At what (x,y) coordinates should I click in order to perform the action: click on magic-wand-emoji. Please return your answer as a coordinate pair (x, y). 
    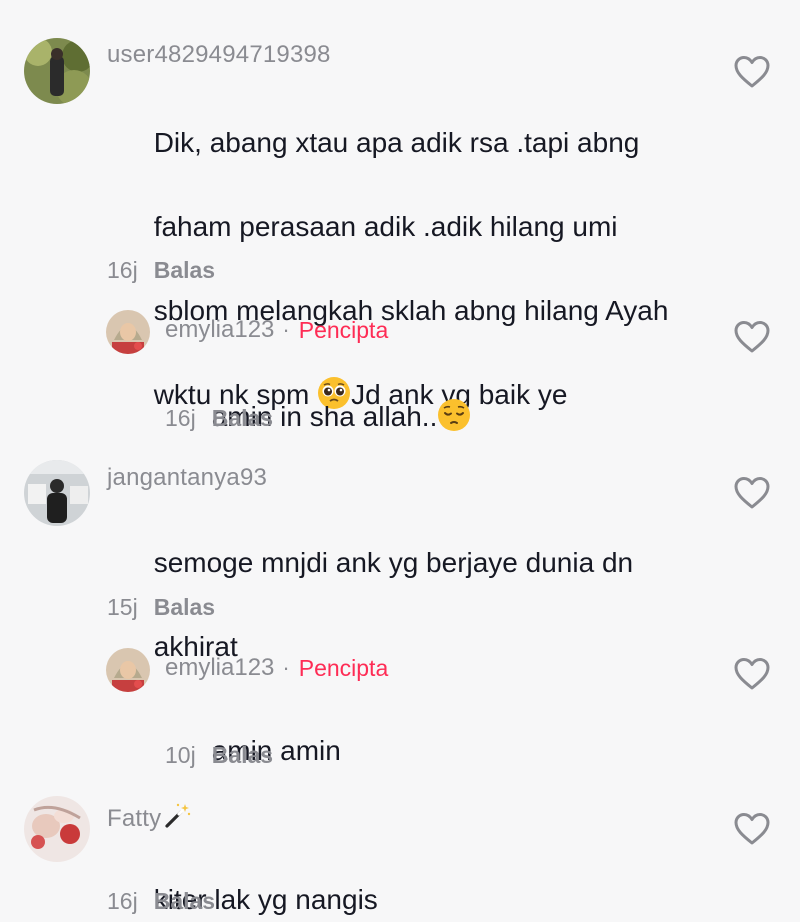
    Looking at the image, I should click on (177, 816).